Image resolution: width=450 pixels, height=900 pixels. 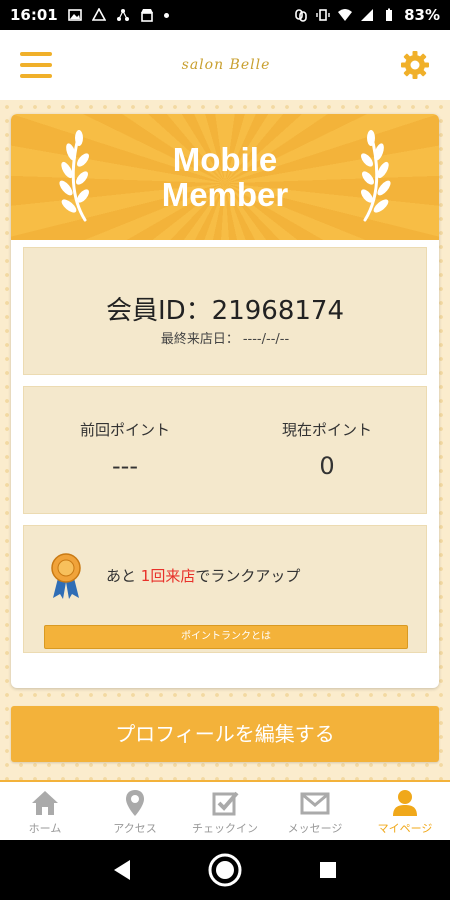 I want to click on nav-item-home: ホーム, so click(x=45, y=811).